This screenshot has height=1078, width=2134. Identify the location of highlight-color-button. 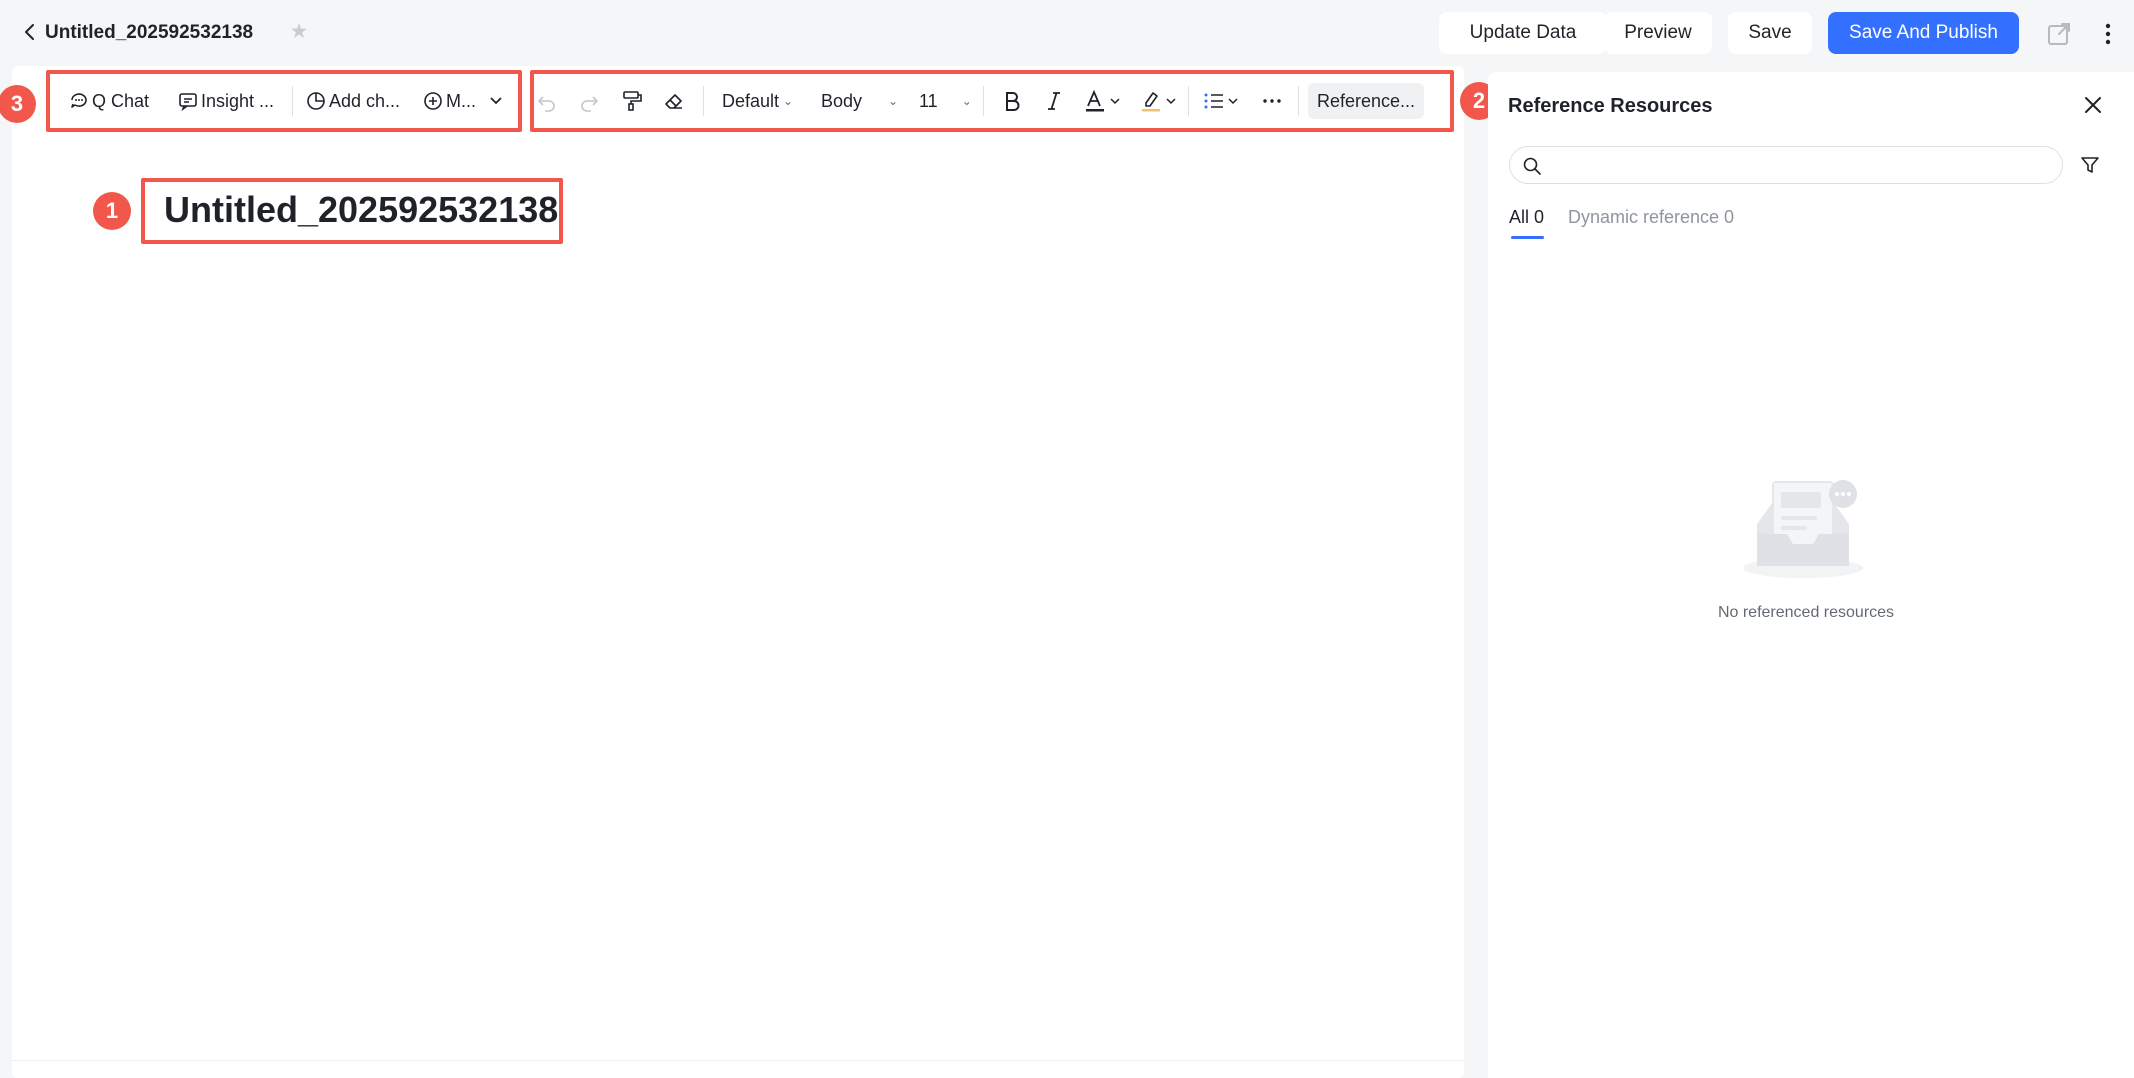
(1158, 101).